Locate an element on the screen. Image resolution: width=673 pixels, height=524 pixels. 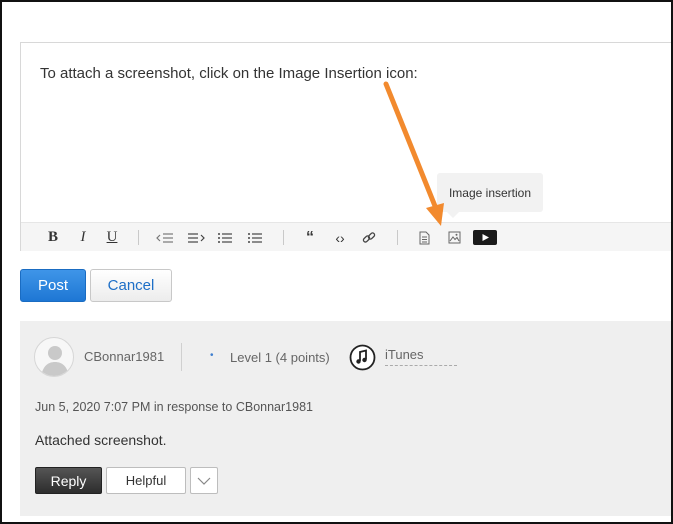
link-icon is located at coordinates (369, 237).